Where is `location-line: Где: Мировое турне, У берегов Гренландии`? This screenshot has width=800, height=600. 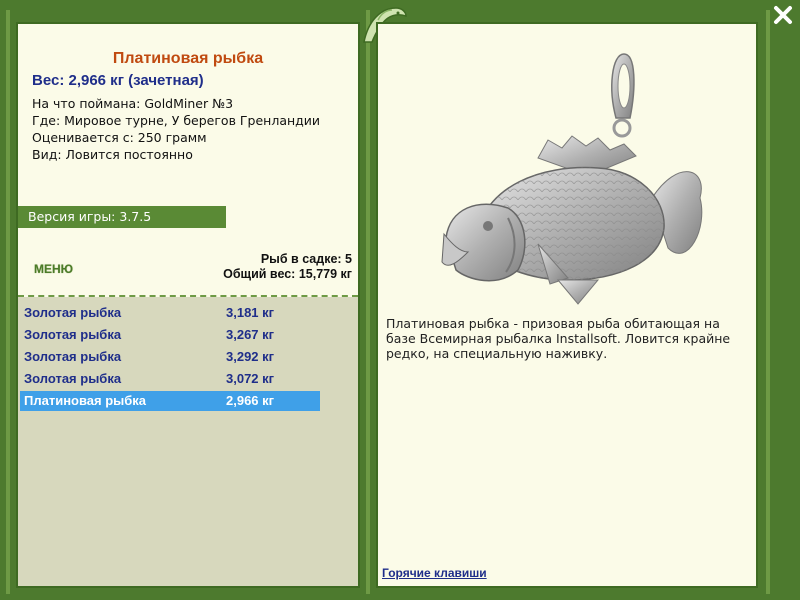
location-line: Где: Мировое турне, У берегов Гренландии is located at coordinates (176, 120).